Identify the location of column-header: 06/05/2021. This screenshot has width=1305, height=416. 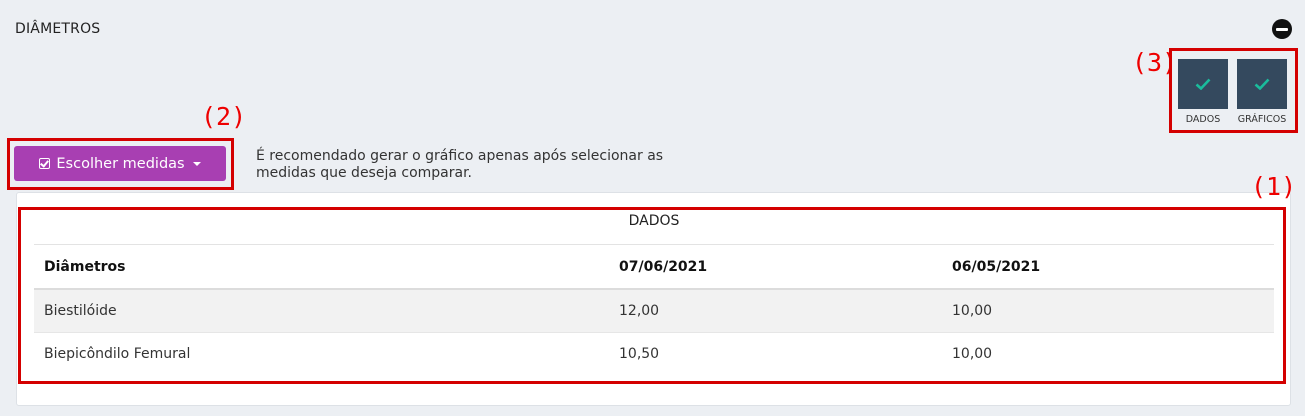
(1108, 267).